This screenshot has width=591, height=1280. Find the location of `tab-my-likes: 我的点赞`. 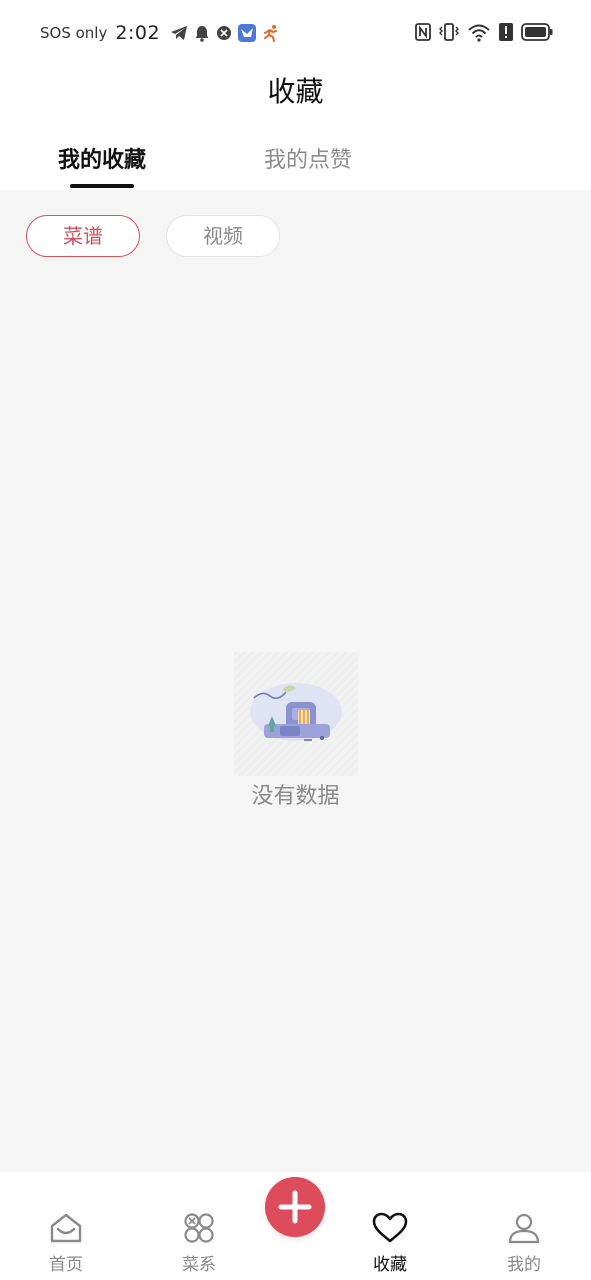

tab-my-likes: 我的点赞 is located at coordinates (308, 158).